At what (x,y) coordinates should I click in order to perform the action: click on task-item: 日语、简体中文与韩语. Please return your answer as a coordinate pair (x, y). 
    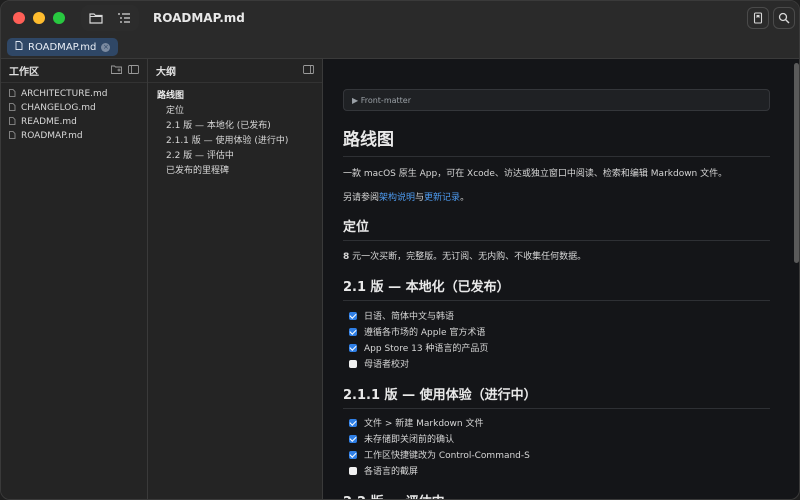
    Looking at the image, I should click on (401, 315).